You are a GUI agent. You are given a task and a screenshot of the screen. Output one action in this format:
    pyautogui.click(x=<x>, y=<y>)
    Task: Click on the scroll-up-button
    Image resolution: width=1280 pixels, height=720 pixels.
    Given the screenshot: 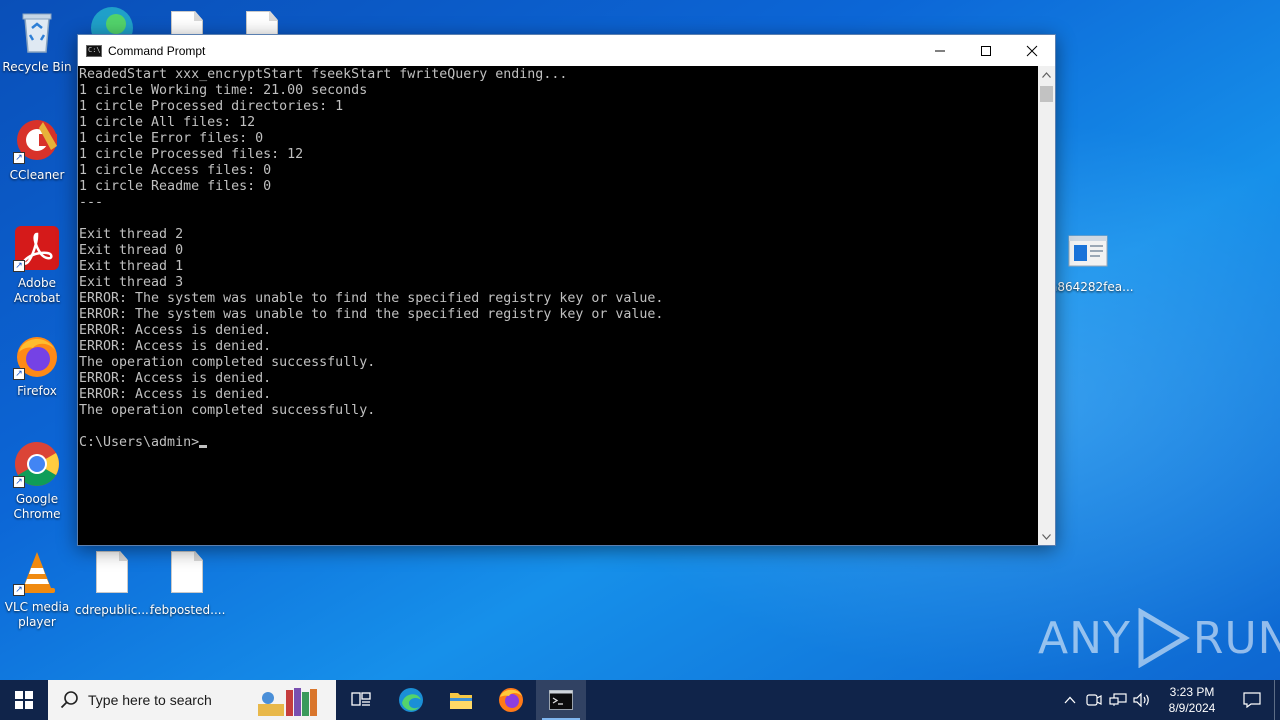 What is the action you would take?
    pyautogui.click(x=1046, y=74)
    